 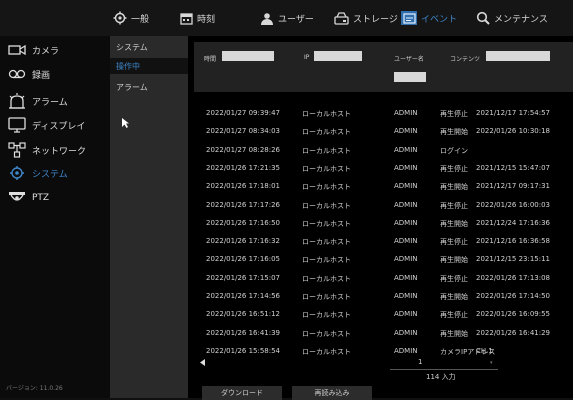 What do you see at coordinates (149, 217) in the screenshot?
I see `sub-menu-panel: システム 操作中 アラーム` at bounding box center [149, 217].